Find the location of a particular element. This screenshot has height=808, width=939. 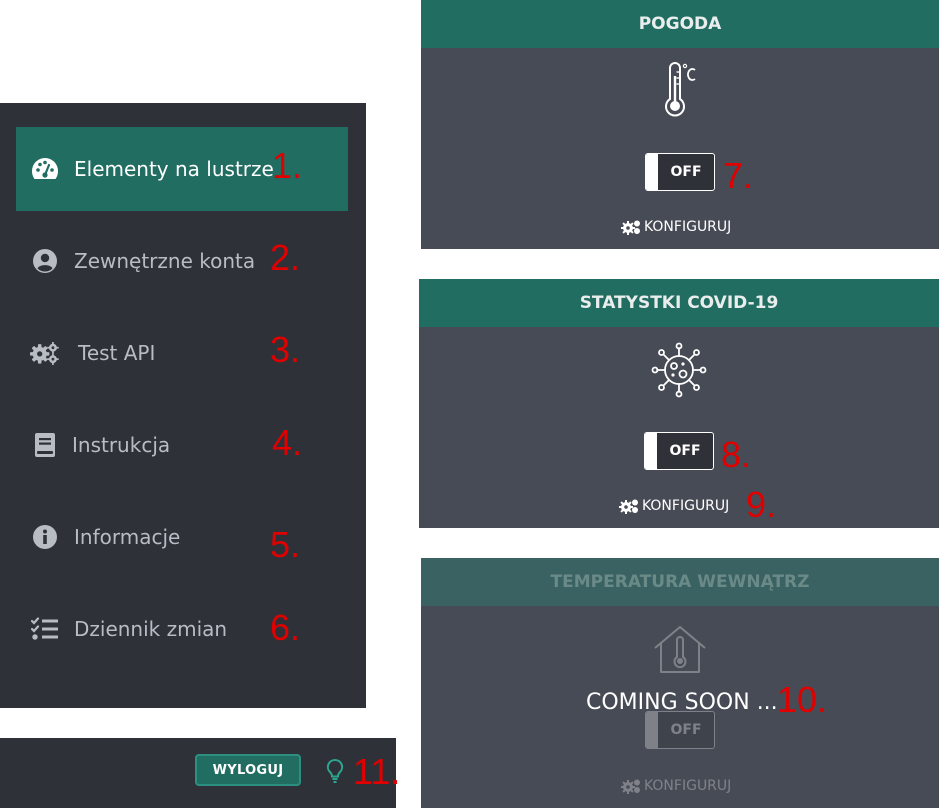

widget-title: TEMPERATURA WEWNĄTRZ is located at coordinates (680, 582).